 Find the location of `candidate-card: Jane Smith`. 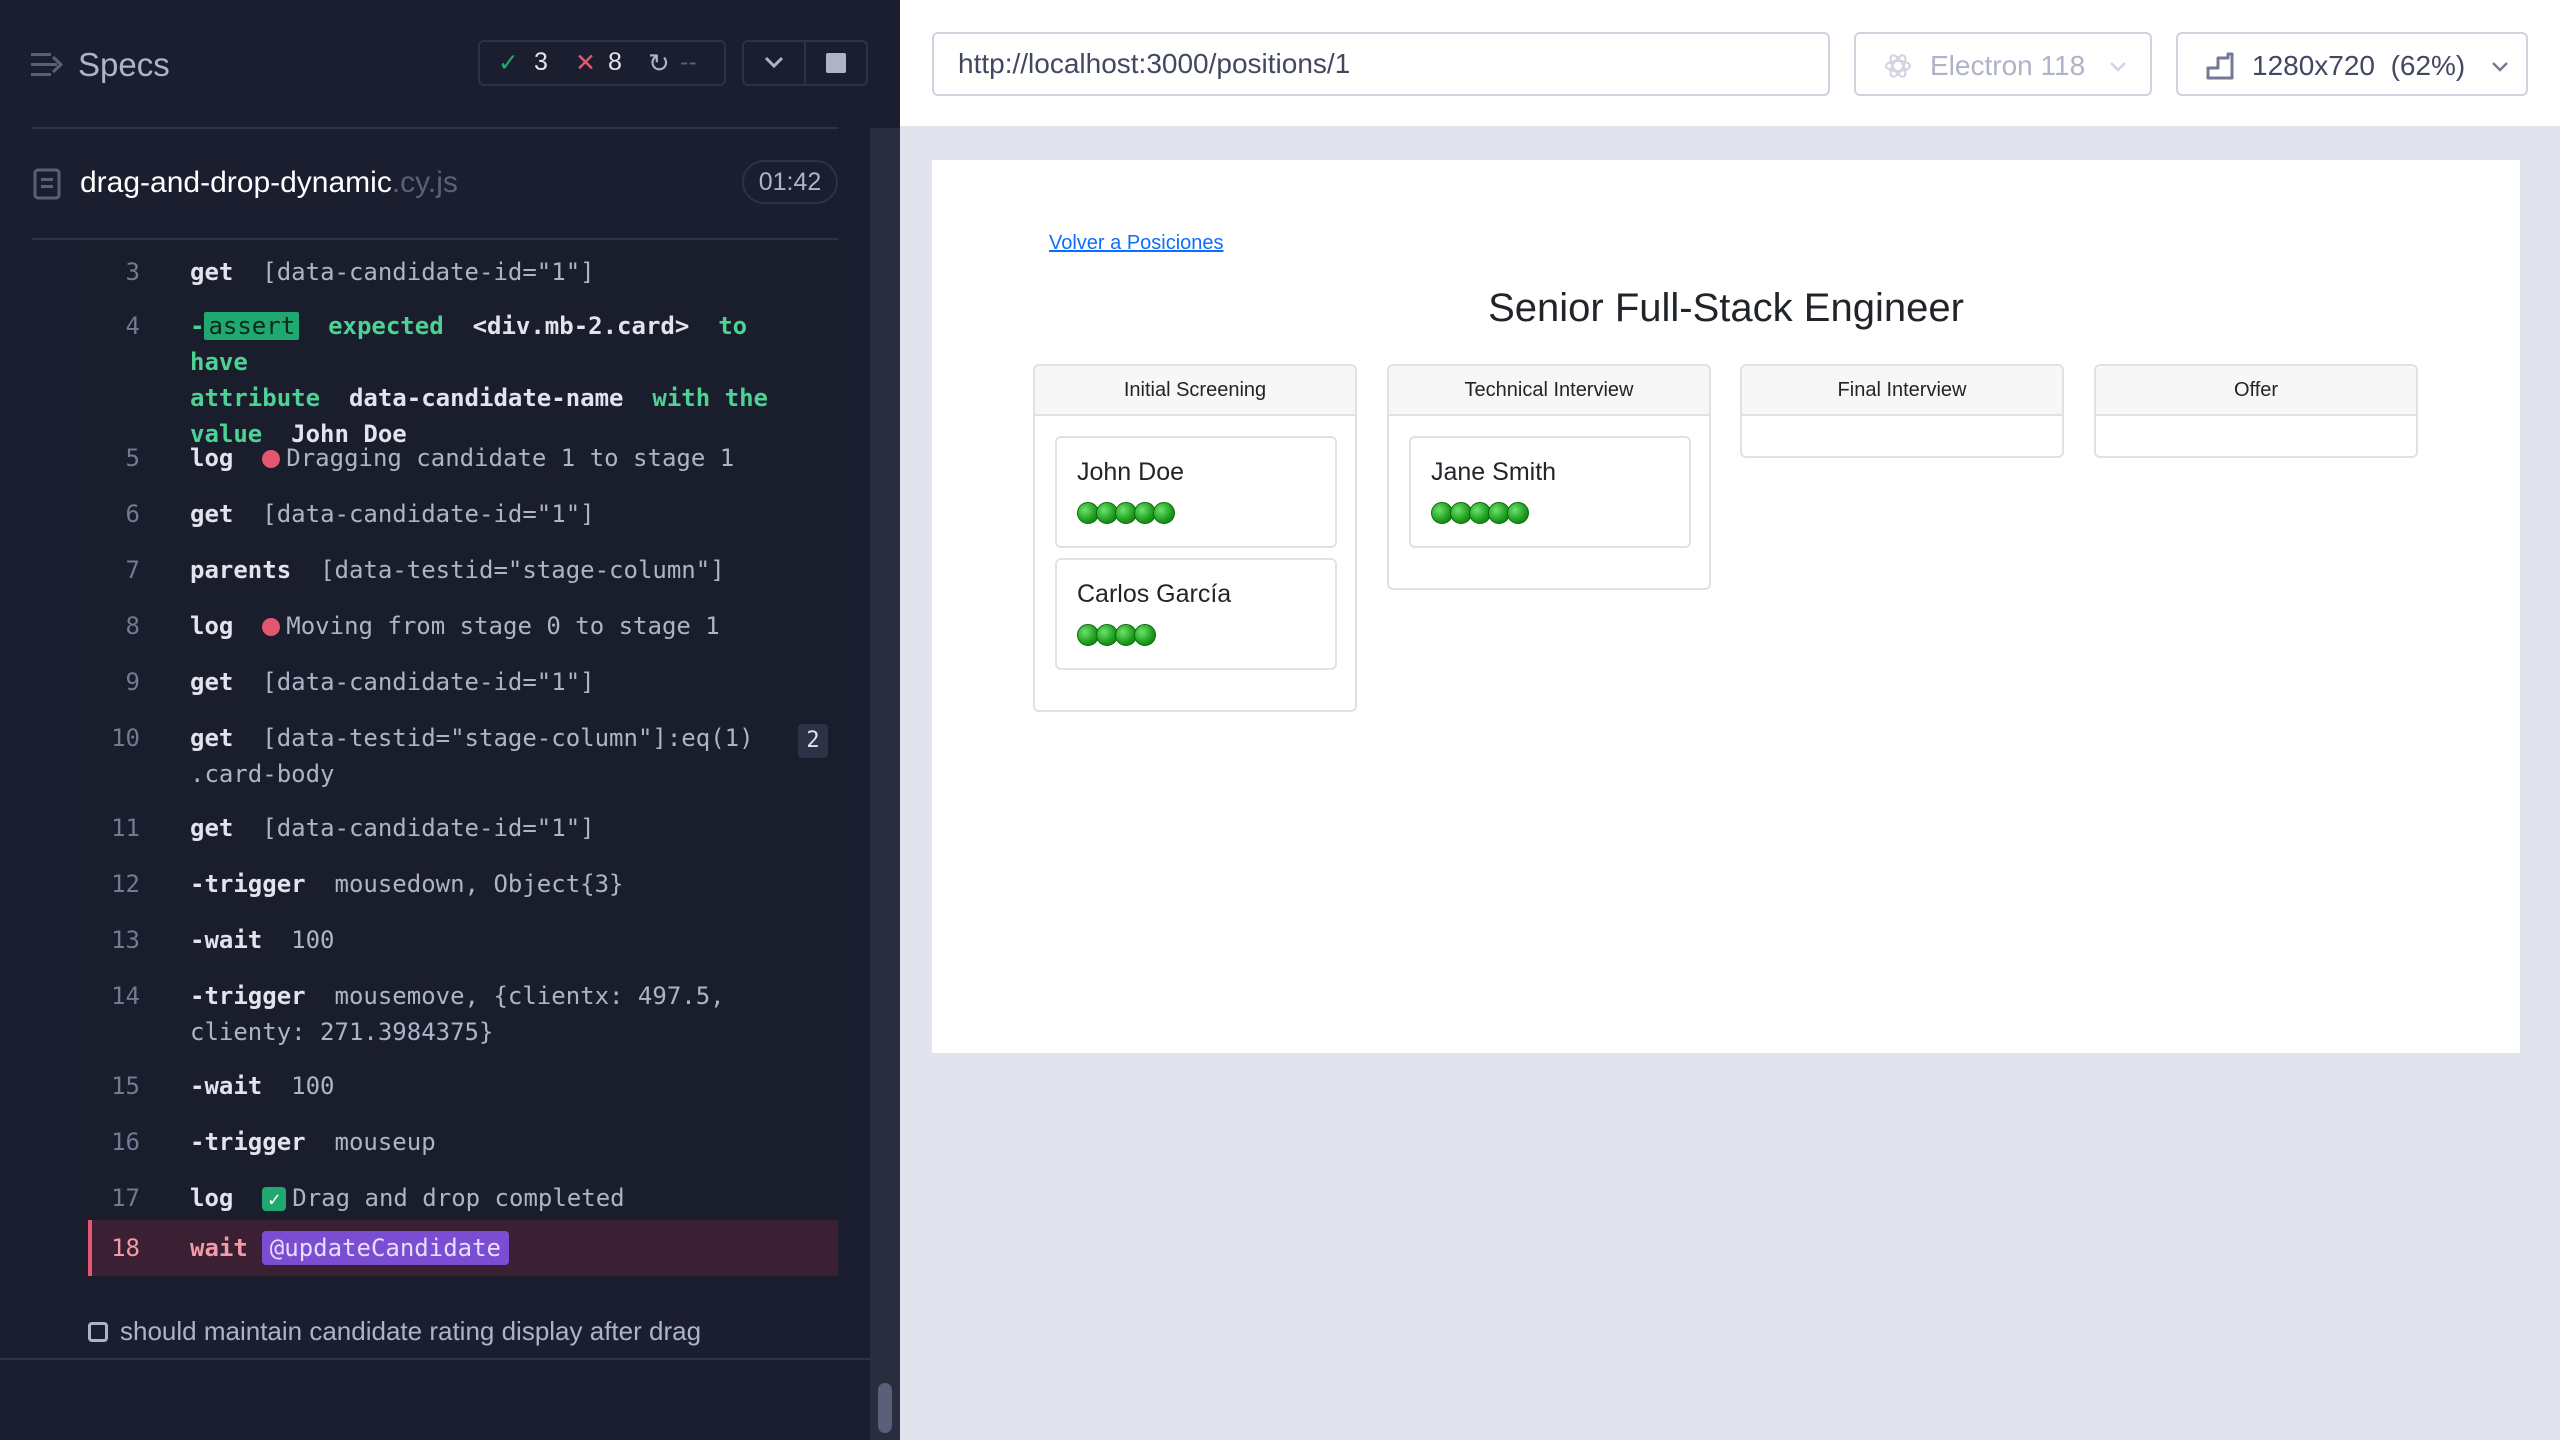

candidate-card: Jane Smith is located at coordinates (1550, 492).